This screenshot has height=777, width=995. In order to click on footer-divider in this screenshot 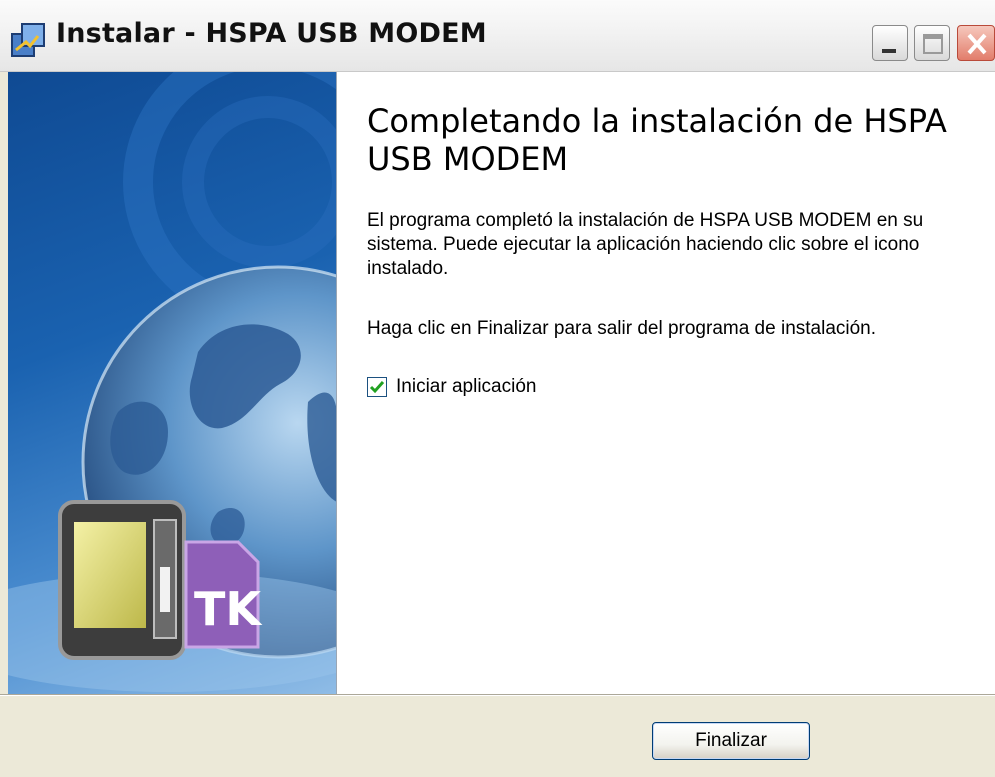, I will do `click(497, 695)`.